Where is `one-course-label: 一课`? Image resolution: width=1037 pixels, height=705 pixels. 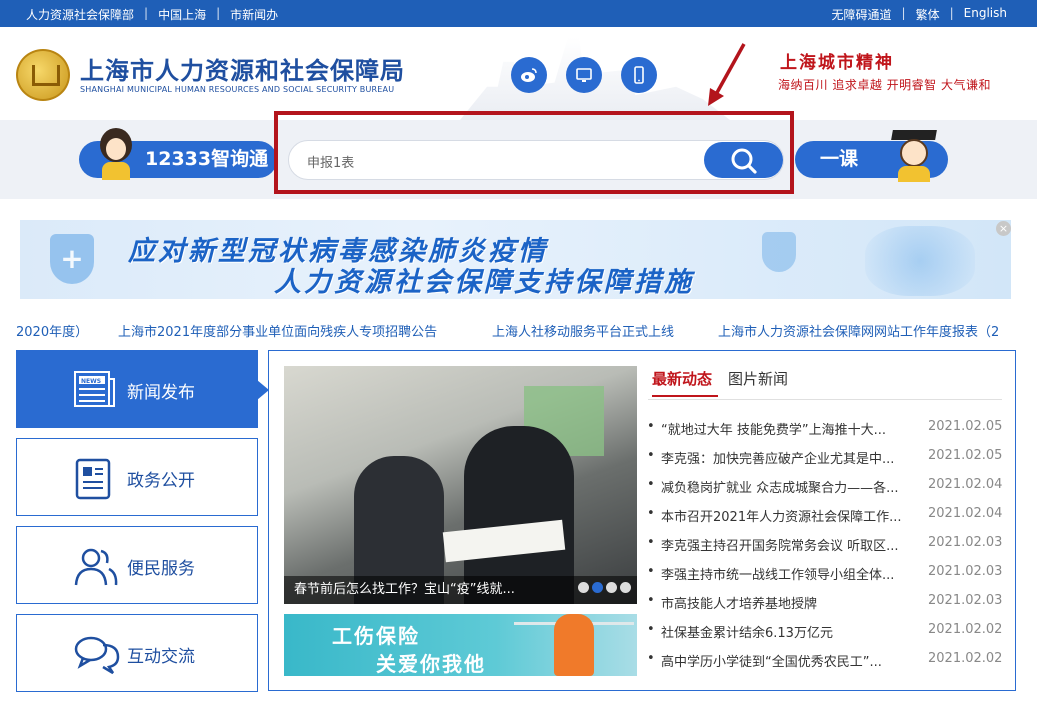 one-course-label: 一课 is located at coordinates (839, 159).